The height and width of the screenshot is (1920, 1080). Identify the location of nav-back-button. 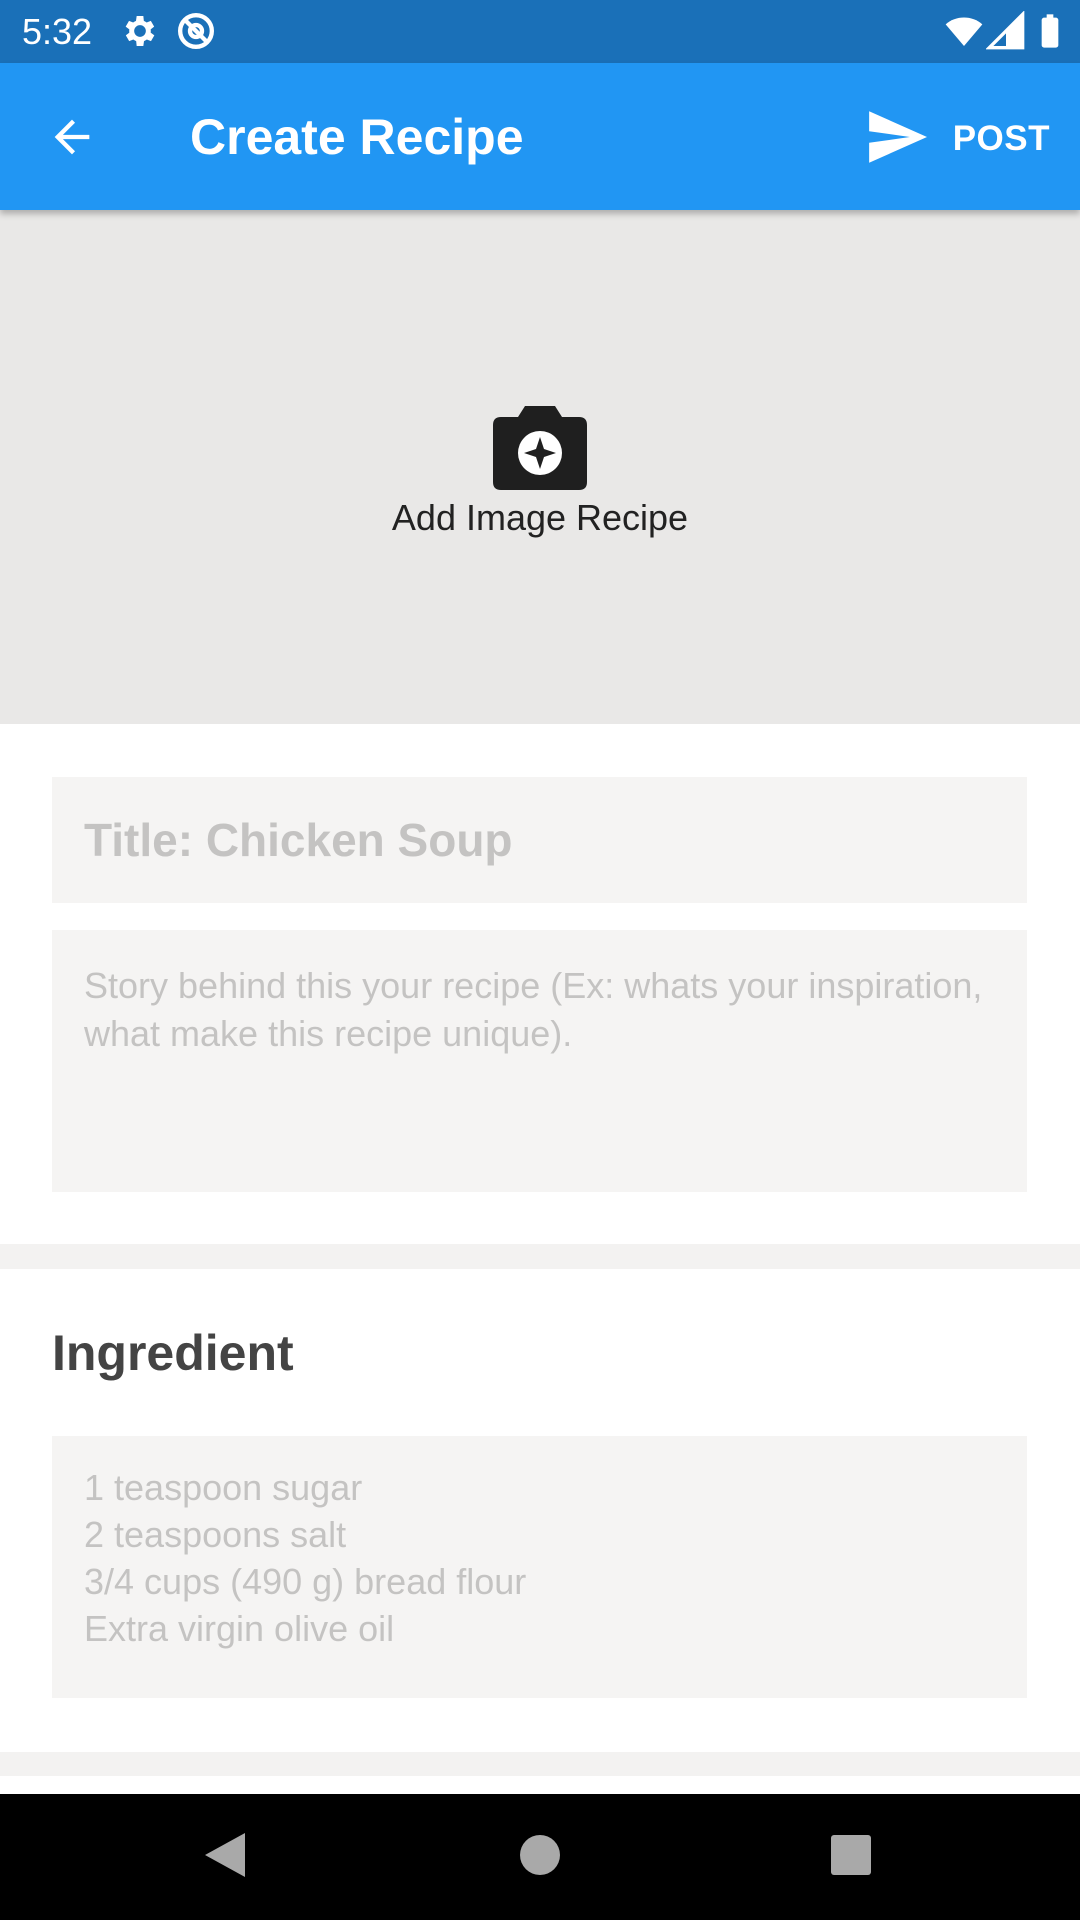
(225, 1857).